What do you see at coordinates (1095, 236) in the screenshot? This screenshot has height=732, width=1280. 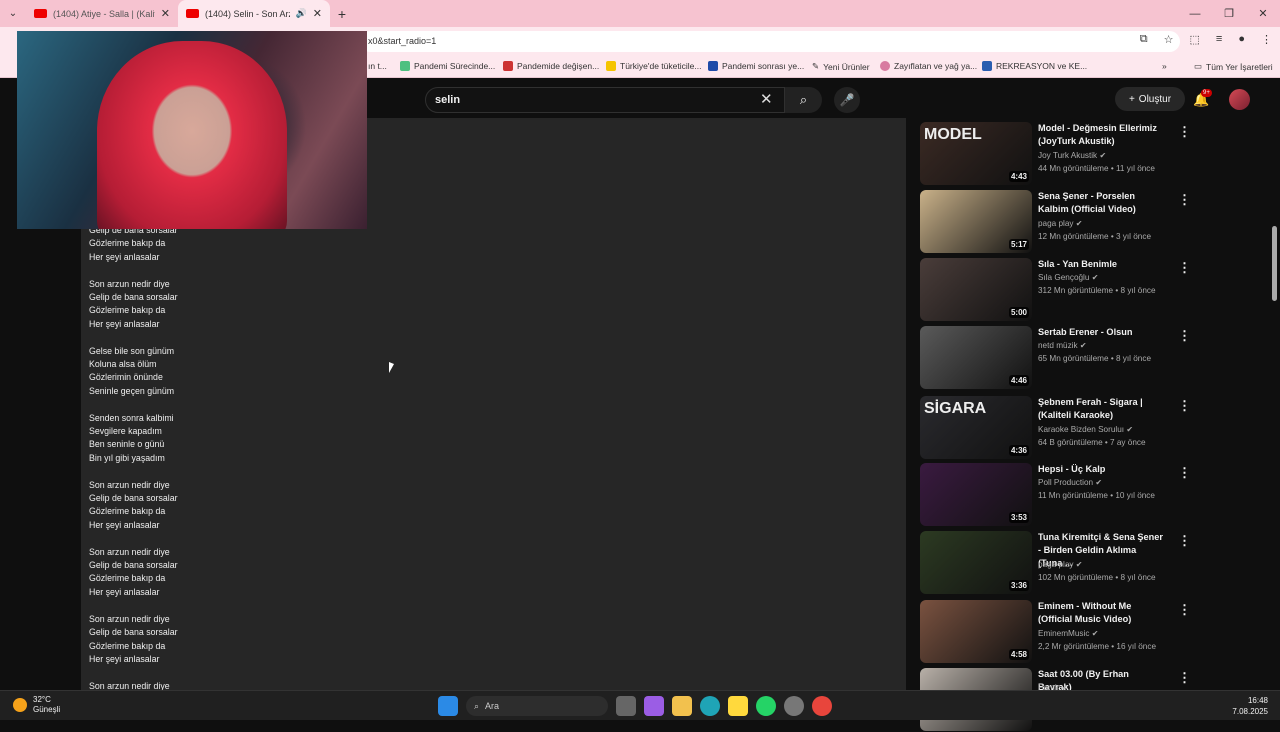 I see `video-meta: 12 Mn görüntüleme • 3 yıl önce` at bounding box center [1095, 236].